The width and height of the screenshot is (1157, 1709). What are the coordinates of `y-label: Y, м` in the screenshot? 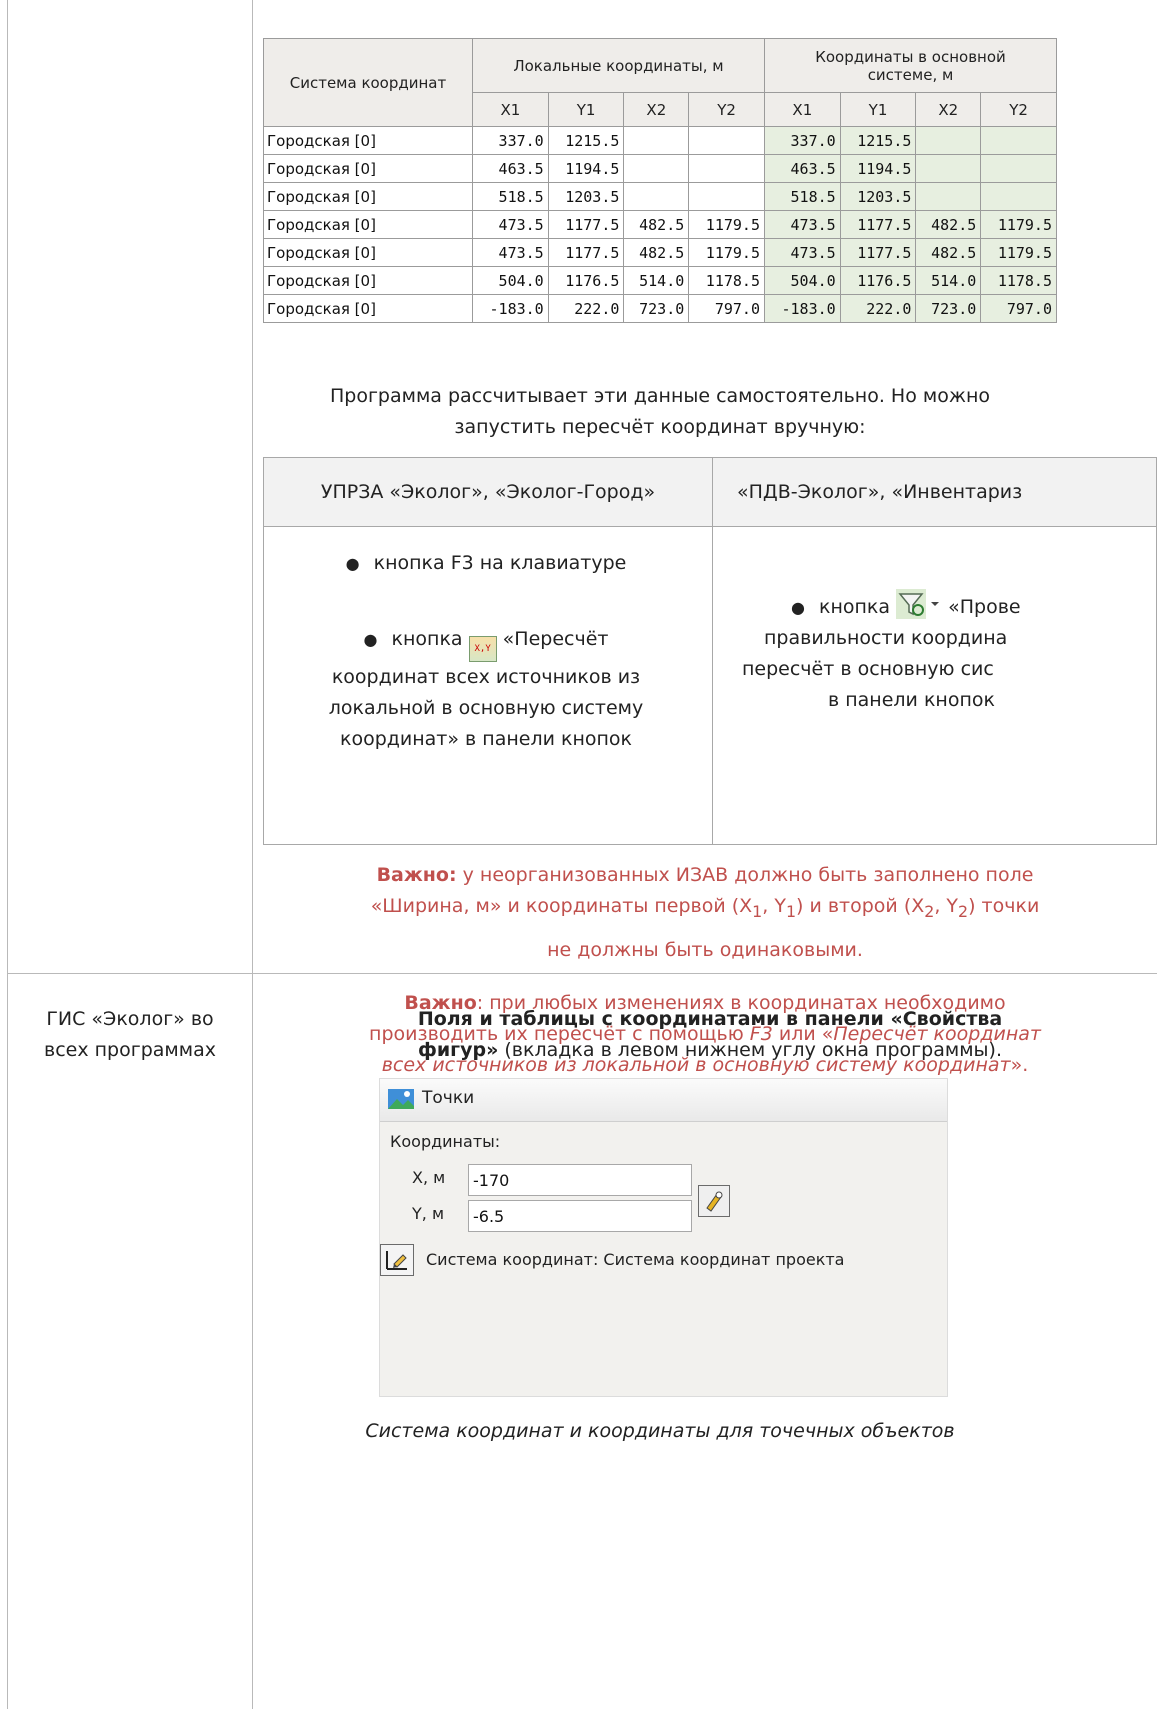 It's located at (428, 1213).